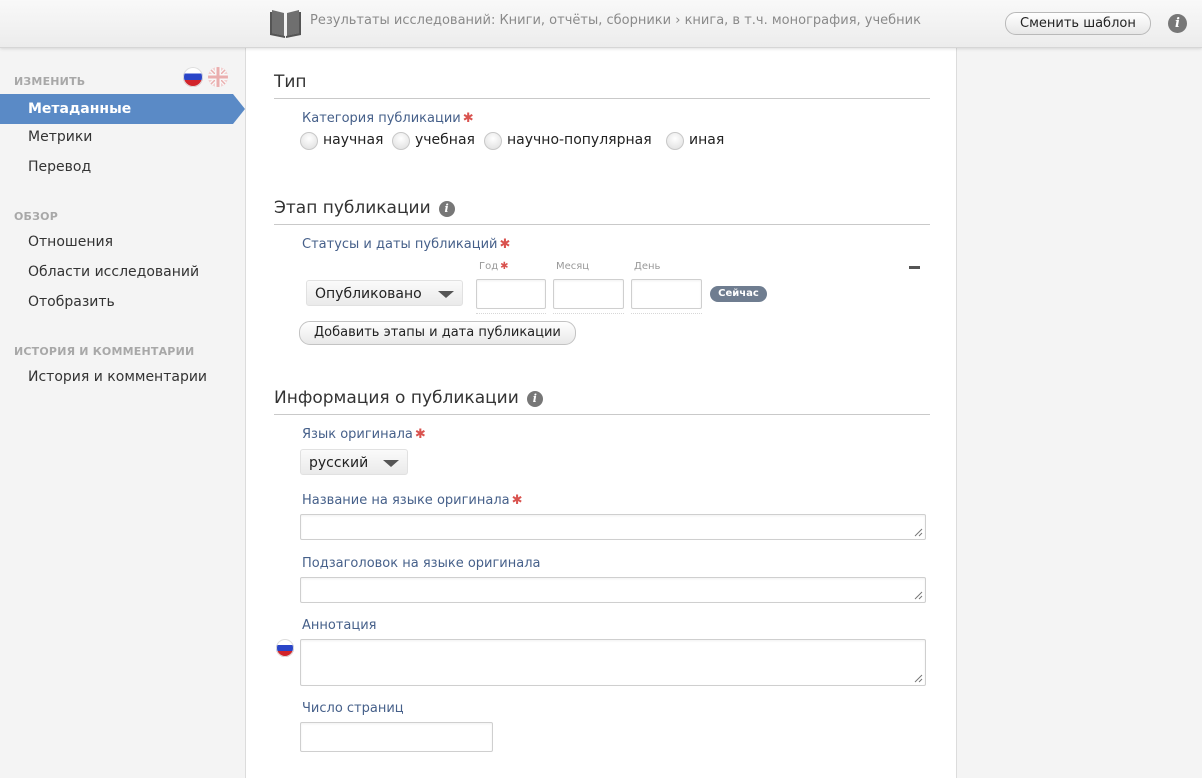 Image resolution: width=1202 pixels, height=778 pixels. What do you see at coordinates (285, 24) in the screenshot?
I see `book-icon` at bounding box center [285, 24].